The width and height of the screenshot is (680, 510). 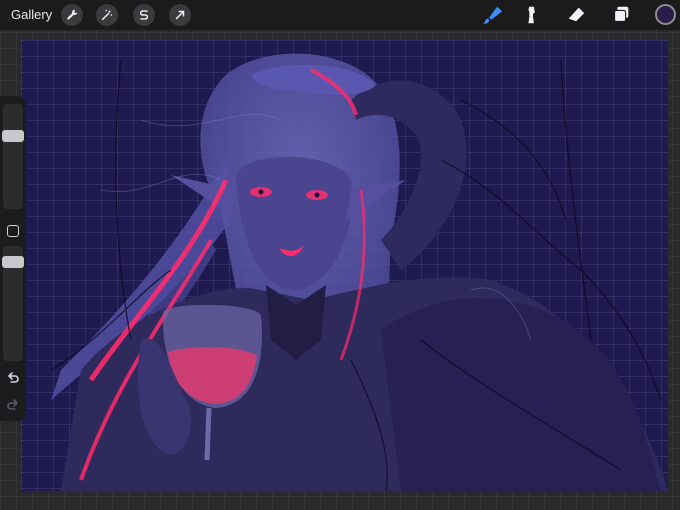 I want to click on layers-tool, so click(x=621, y=15).